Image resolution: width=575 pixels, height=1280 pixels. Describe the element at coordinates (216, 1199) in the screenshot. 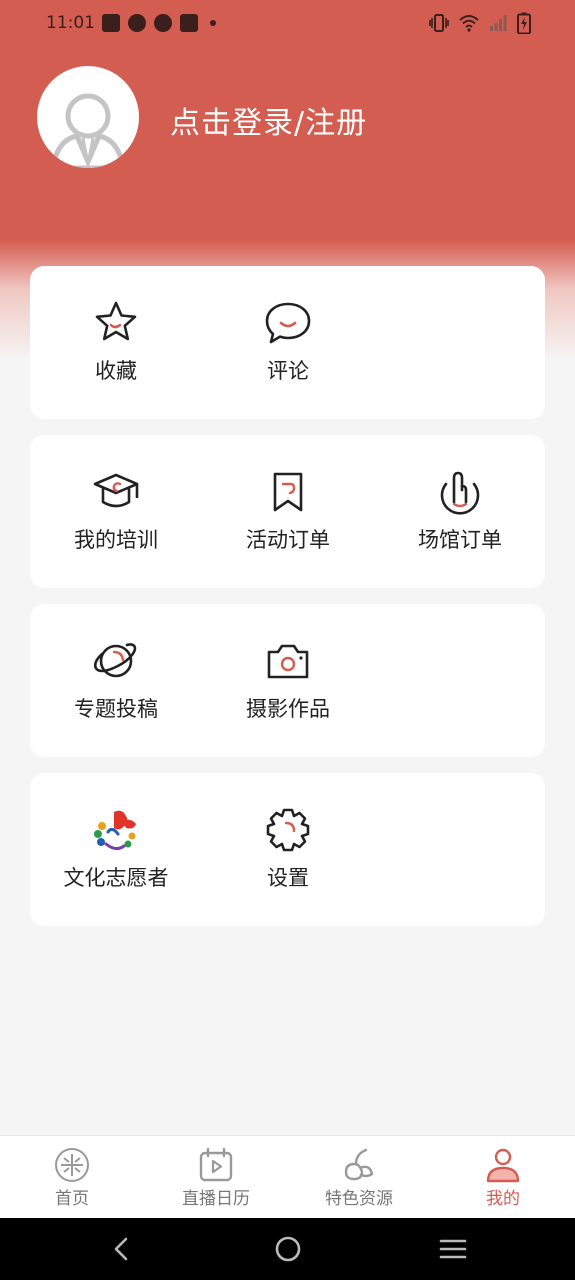

I see `tab-label: 直播日历` at that location.